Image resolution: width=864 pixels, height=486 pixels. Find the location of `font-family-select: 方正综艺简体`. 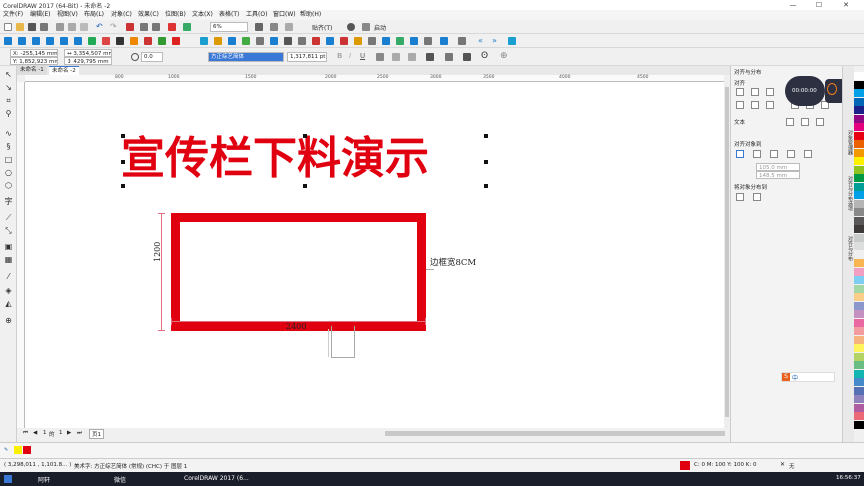

font-family-select: 方正综艺简体 is located at coordinates (246, 57).